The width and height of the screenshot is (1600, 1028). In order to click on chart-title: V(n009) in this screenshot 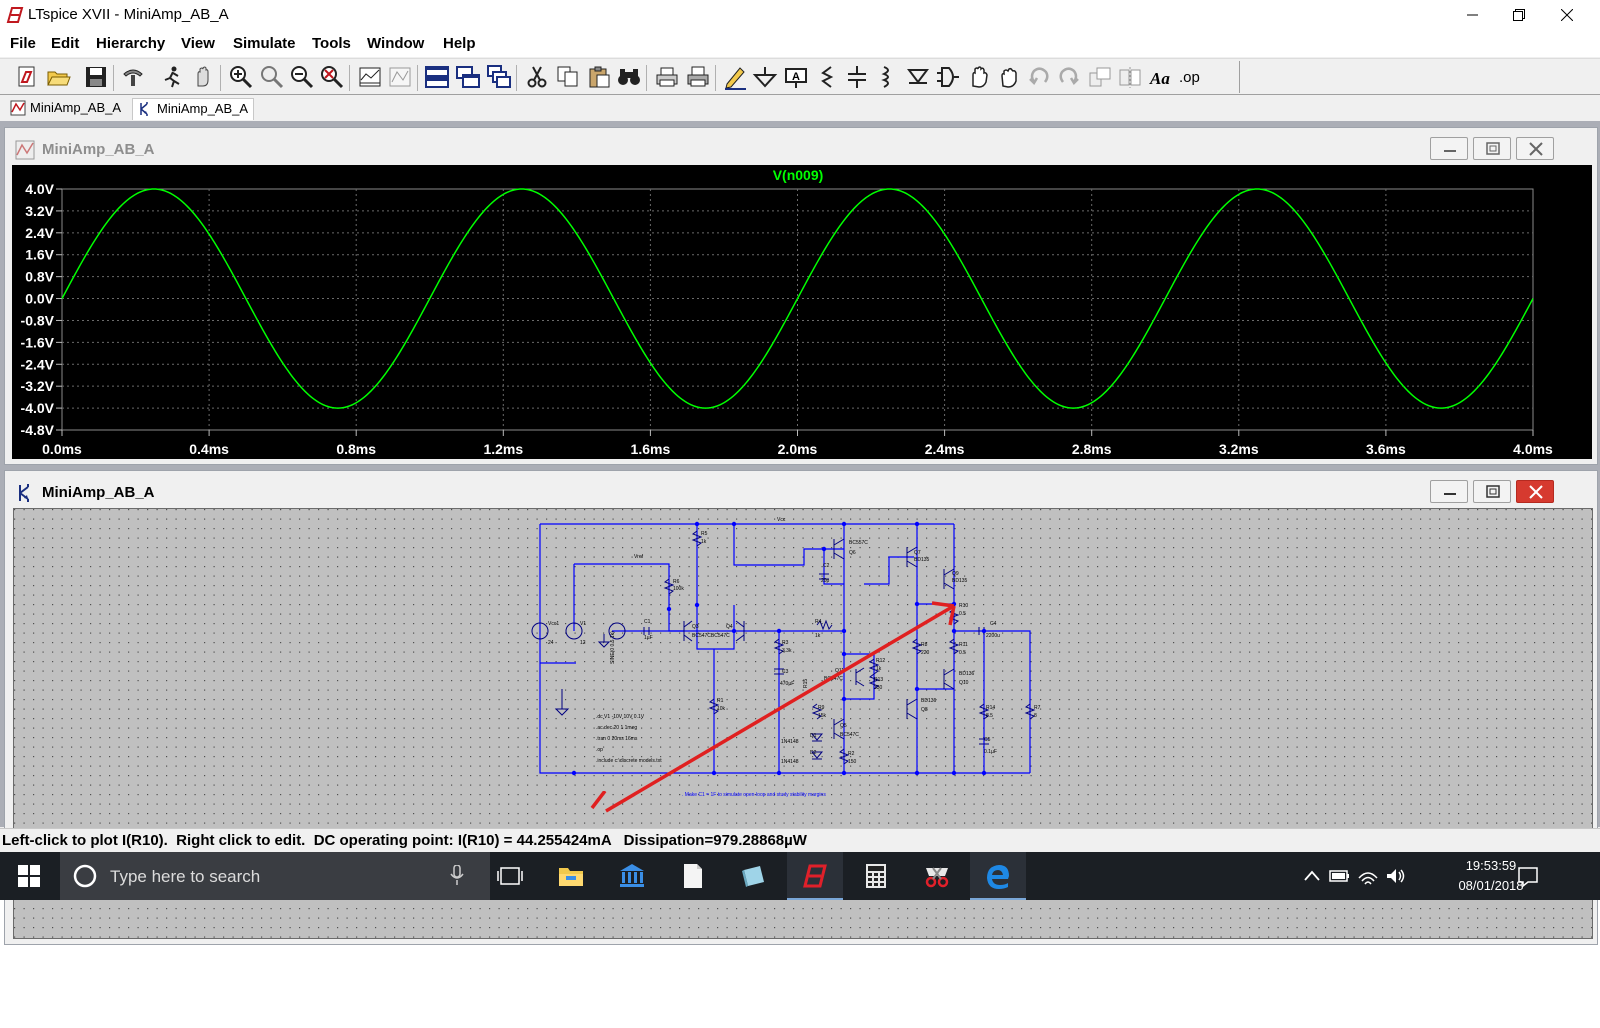, I will do `click(798, 175)`.